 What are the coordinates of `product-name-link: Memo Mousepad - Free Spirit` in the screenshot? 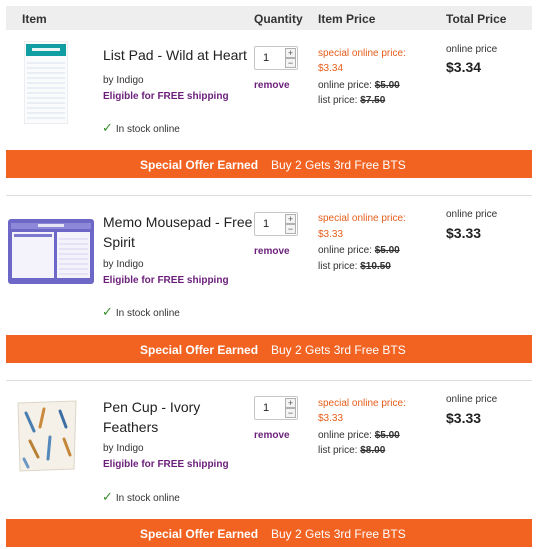 It's located at (178, 232).